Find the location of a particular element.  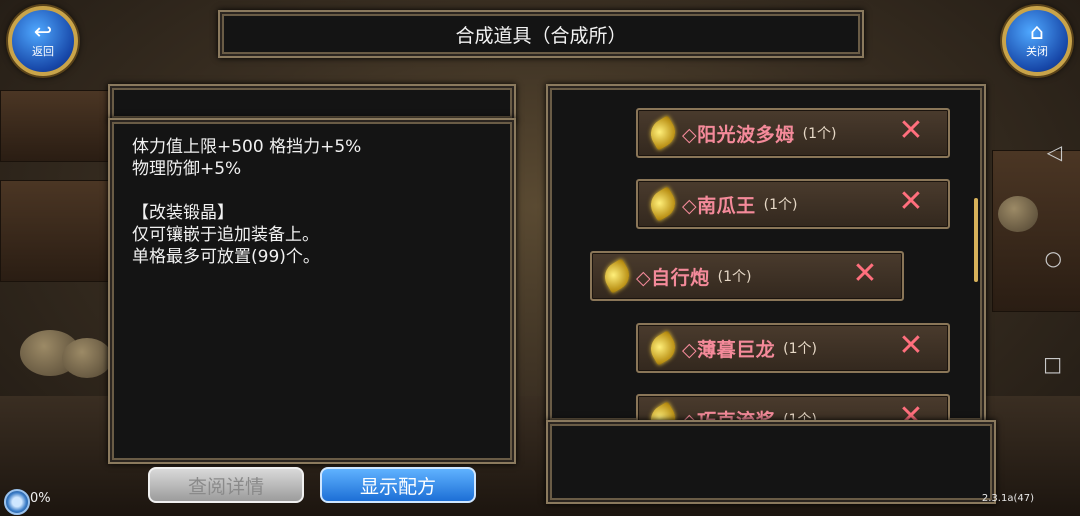

view-details-button: 查阅详情 is located at coordinates (226, 485).